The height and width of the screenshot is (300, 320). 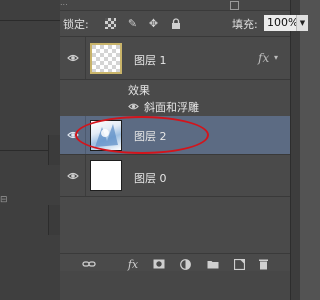 What do you see at coordinates (171, 107) in the screenshot?
I see `effect-name: 斜面和浮雕` at bounding box center [171, 107].